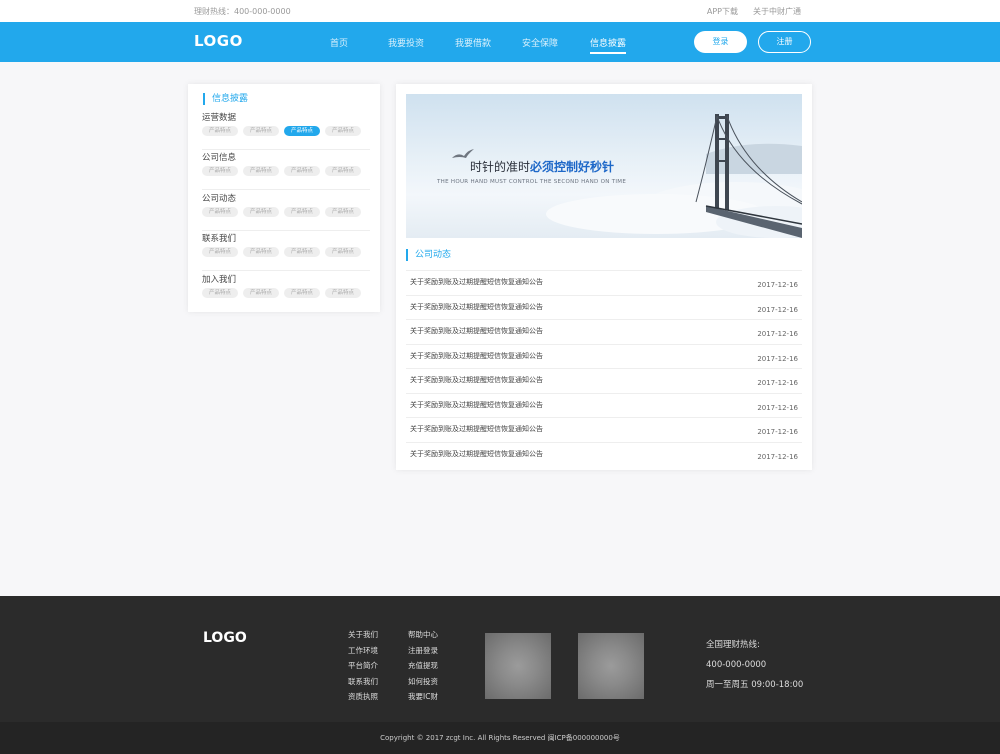  I want to click on nav-item-security: 安全保障, so click(540, 42).